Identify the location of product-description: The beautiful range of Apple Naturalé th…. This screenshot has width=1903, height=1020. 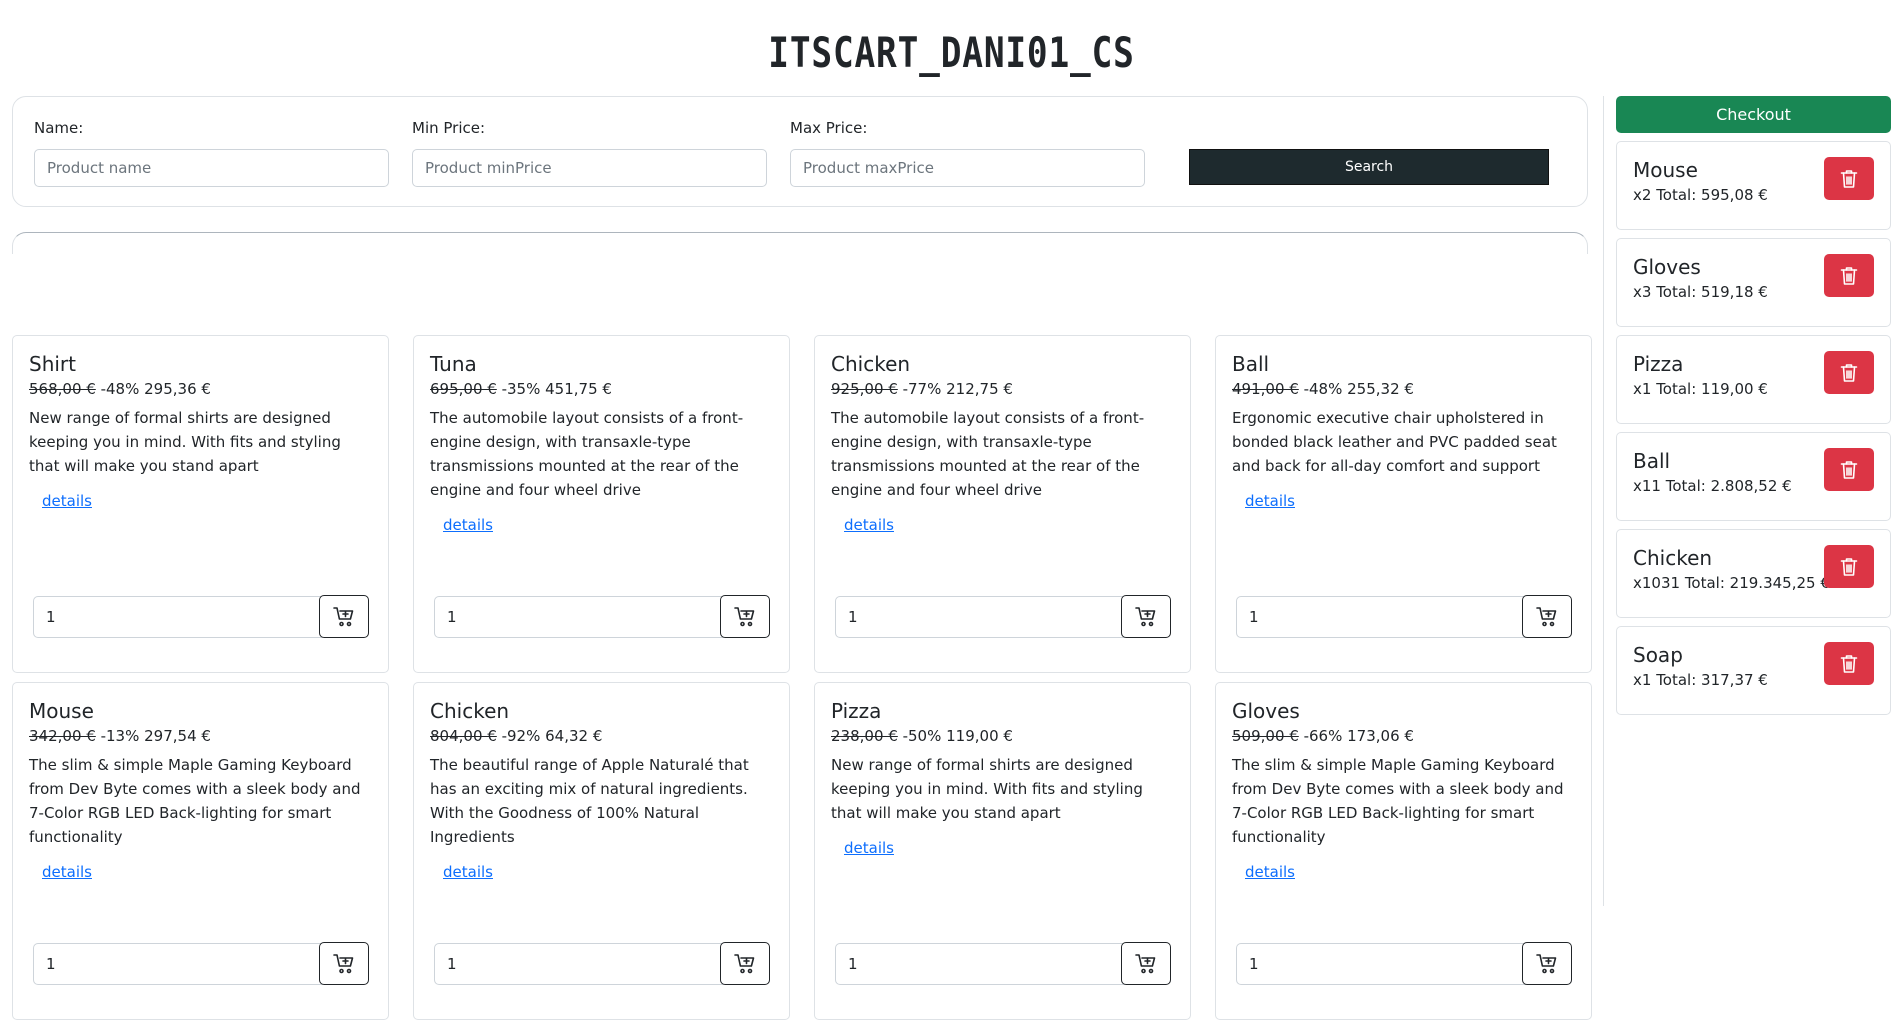
(589, 801).